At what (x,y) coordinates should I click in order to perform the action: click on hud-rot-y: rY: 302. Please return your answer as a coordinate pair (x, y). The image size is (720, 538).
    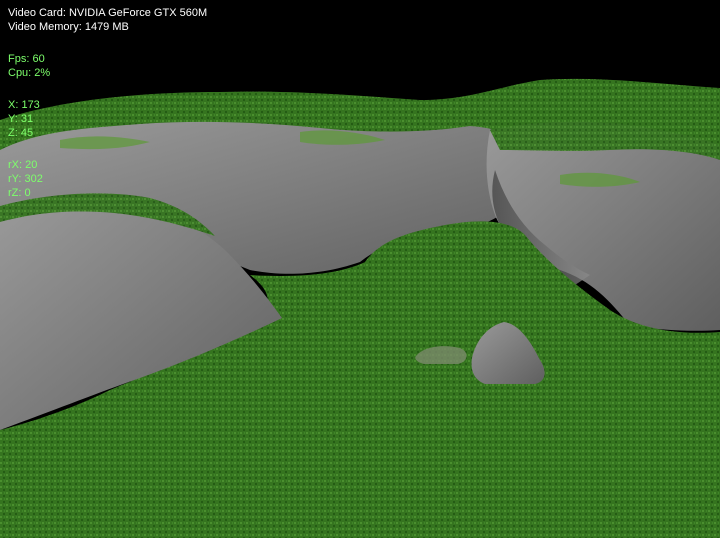
    Looking at the image, I should click on (25, 179).